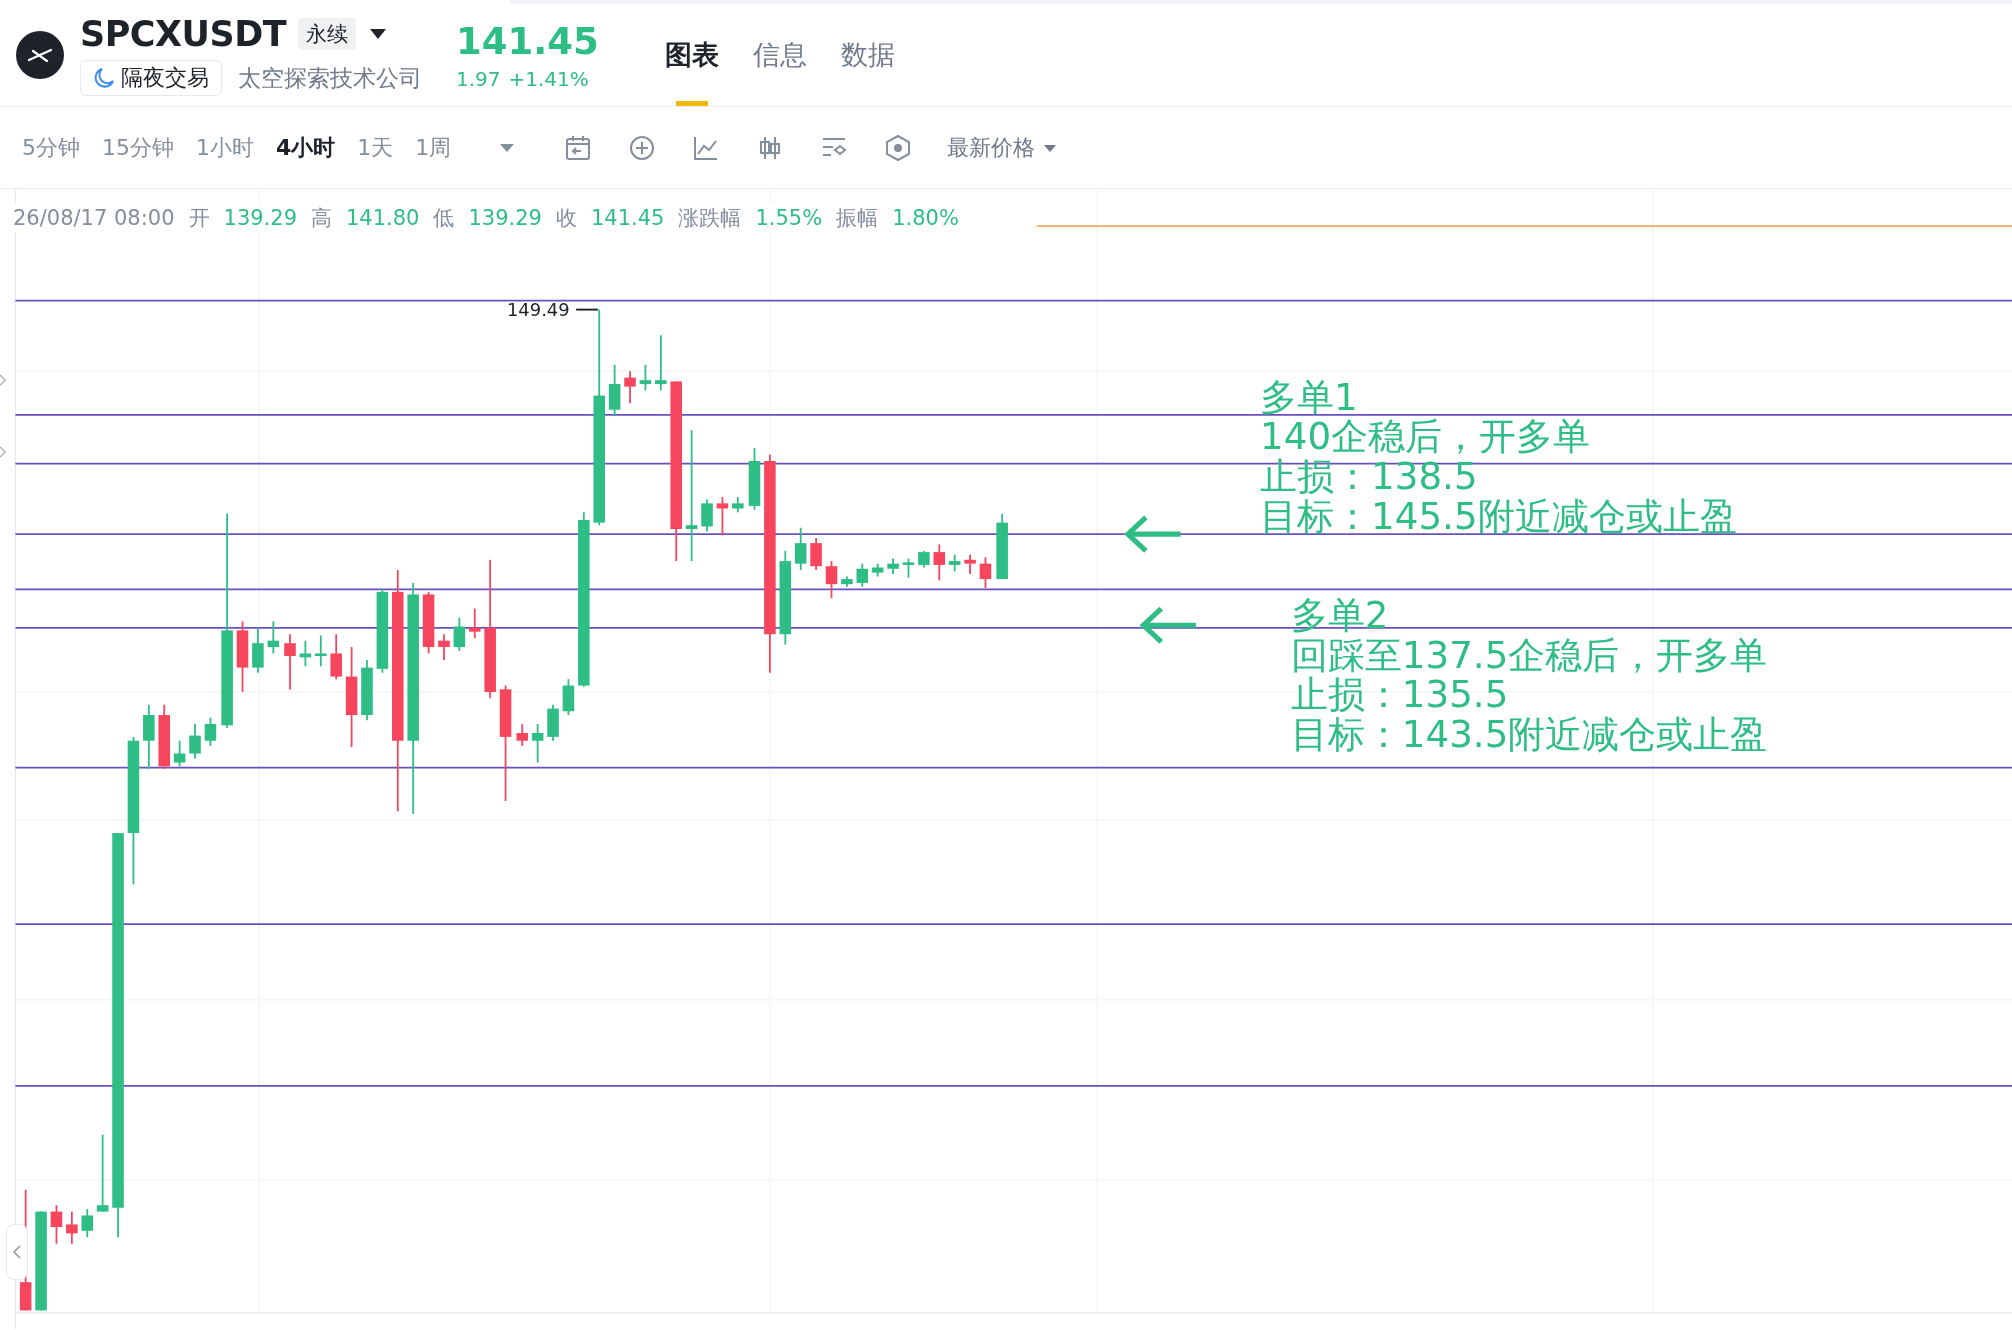 This screenshot has height=1330, width=2012. Describe the element at coordinates (857, 218) in the screenshot. I see `ohlc-label: 振幅` at that location.